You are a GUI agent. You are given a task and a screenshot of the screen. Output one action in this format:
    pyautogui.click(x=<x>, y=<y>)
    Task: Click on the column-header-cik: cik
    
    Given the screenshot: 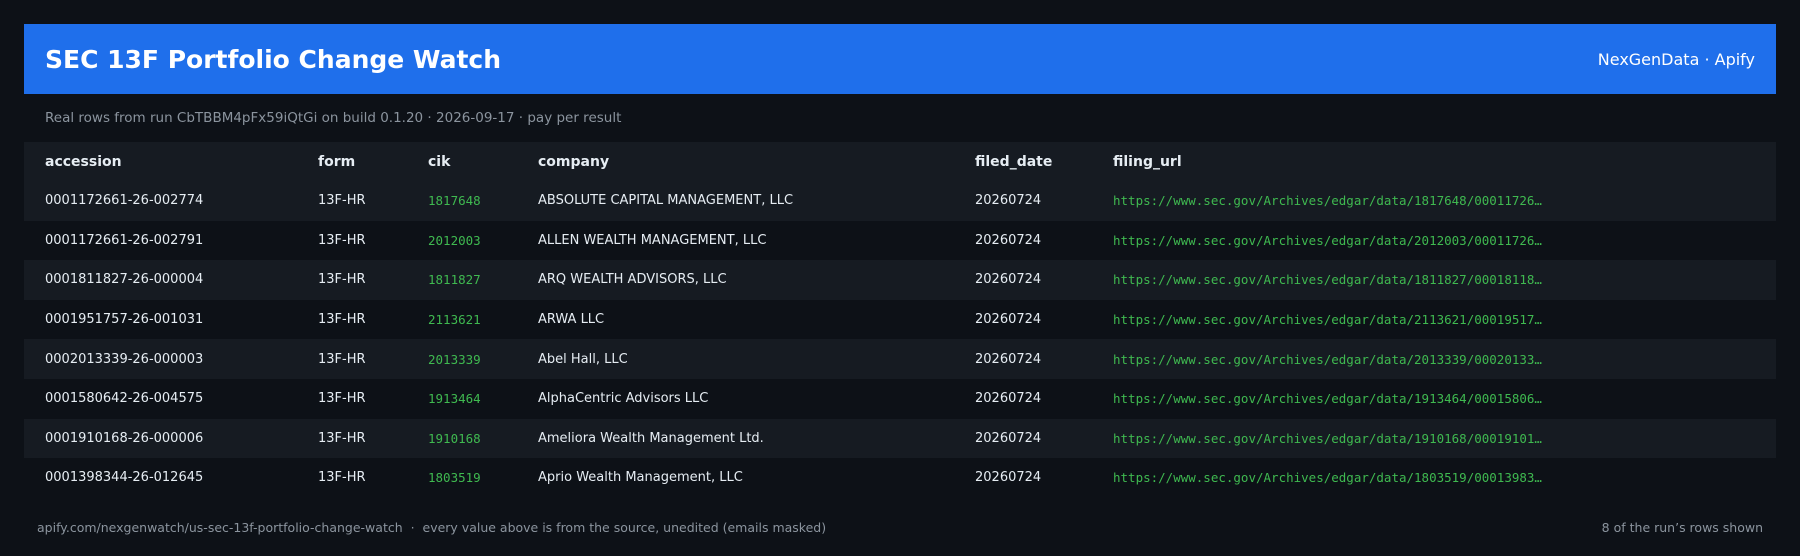 What is the action you would take?
    pyautogui.click(x=462, y=161)
    